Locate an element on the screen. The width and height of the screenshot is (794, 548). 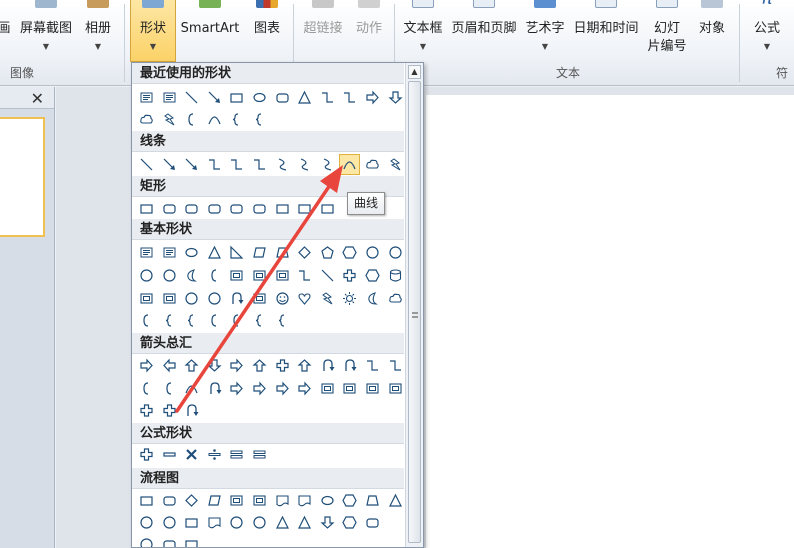
minus-shape-icon is located at coordinates (169, 454).